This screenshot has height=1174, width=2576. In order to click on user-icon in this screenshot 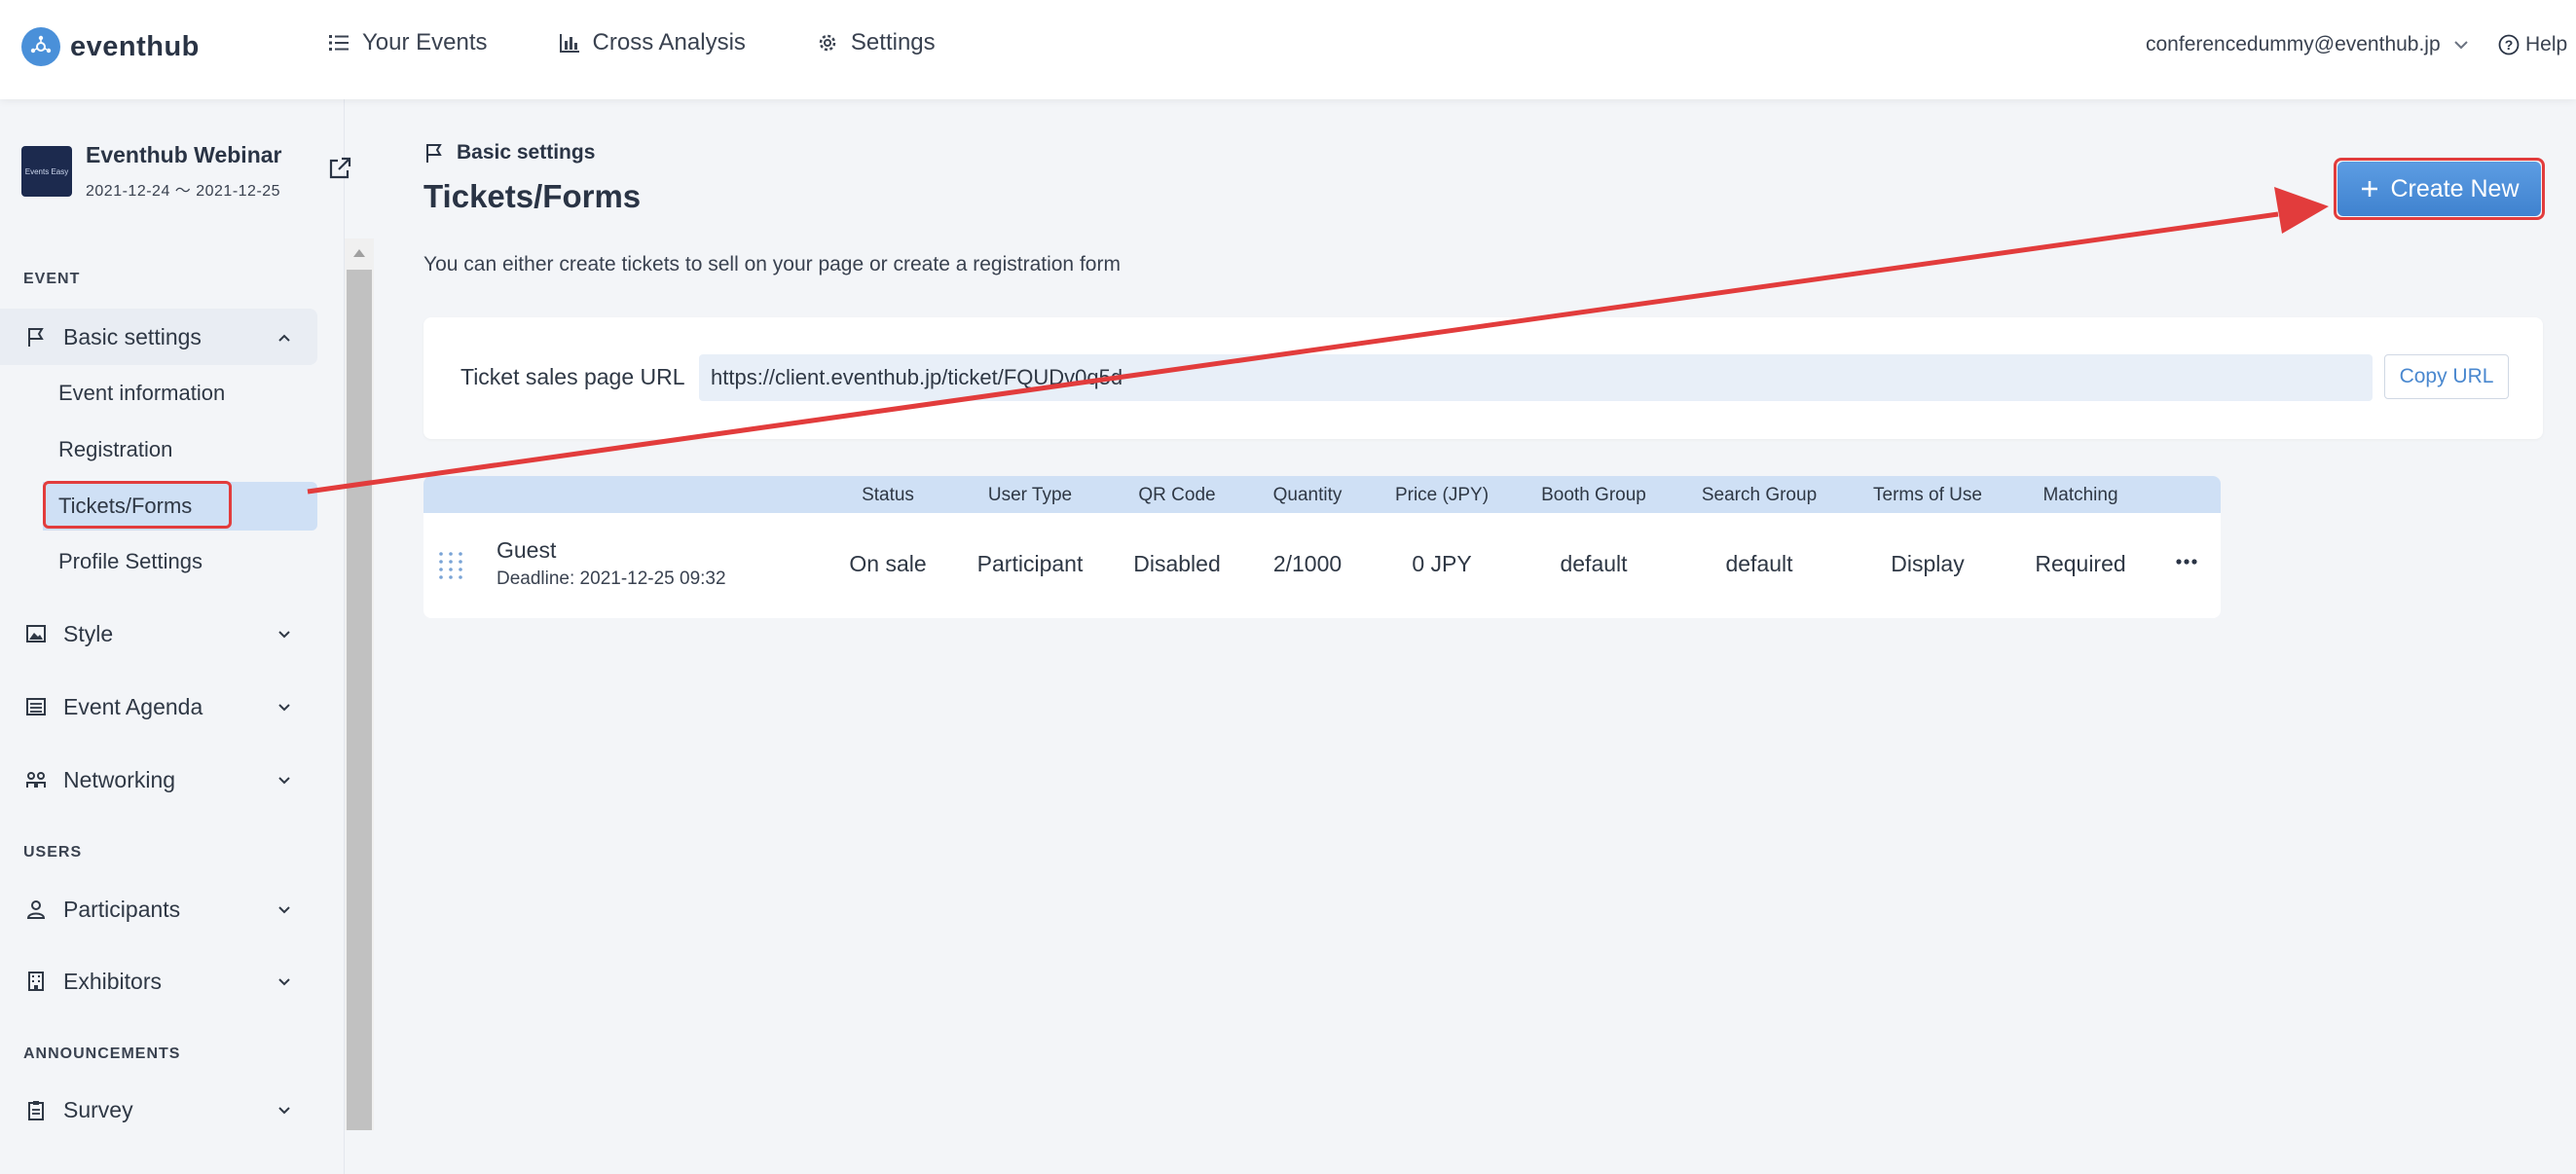, I will do `click(36, 909)`.